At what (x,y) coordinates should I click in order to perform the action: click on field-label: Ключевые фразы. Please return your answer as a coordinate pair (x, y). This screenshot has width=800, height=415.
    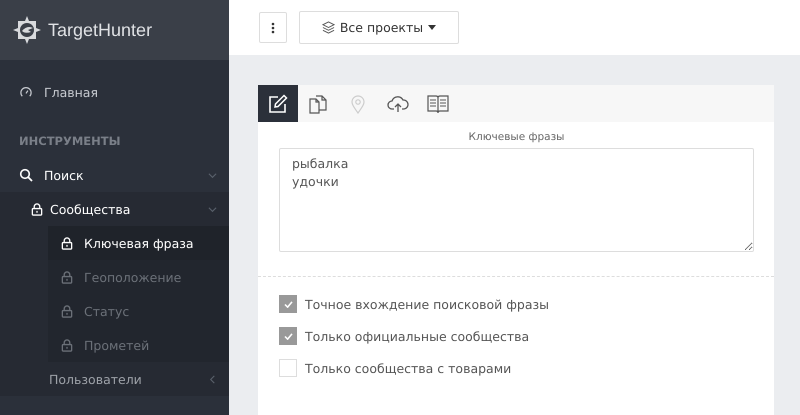
    Looking at the image, I should click on (517, 137).